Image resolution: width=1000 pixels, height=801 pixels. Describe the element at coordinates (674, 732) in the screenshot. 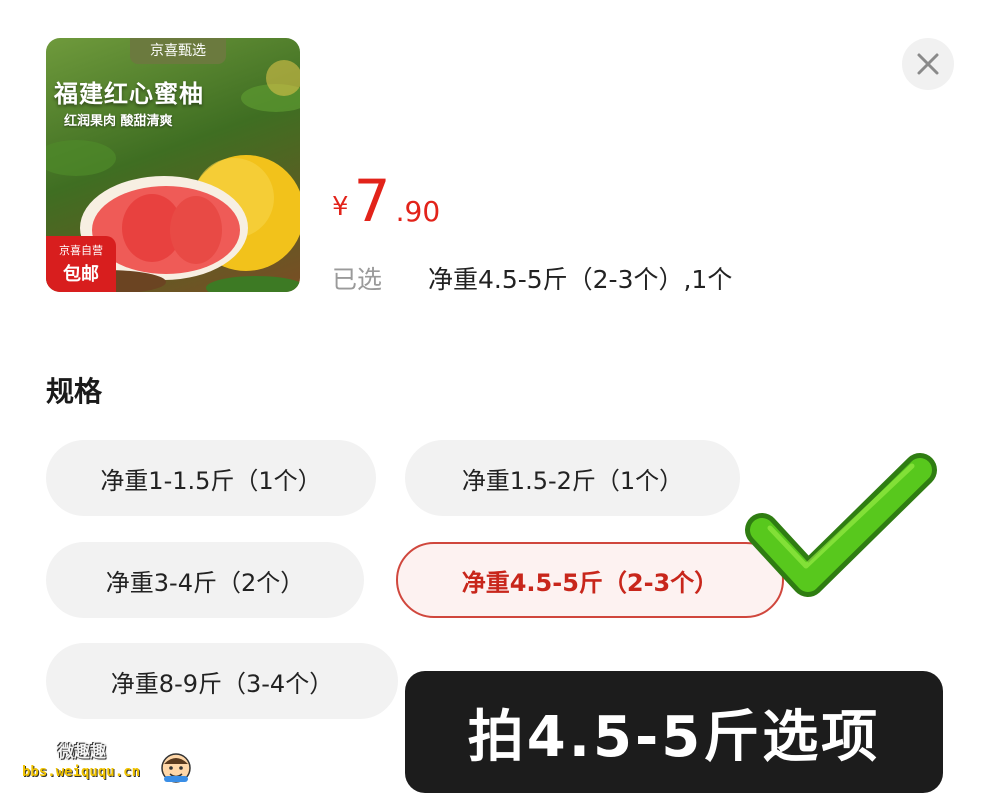

I see `caption-banner: 拍4.5-5斤选项` at that location.